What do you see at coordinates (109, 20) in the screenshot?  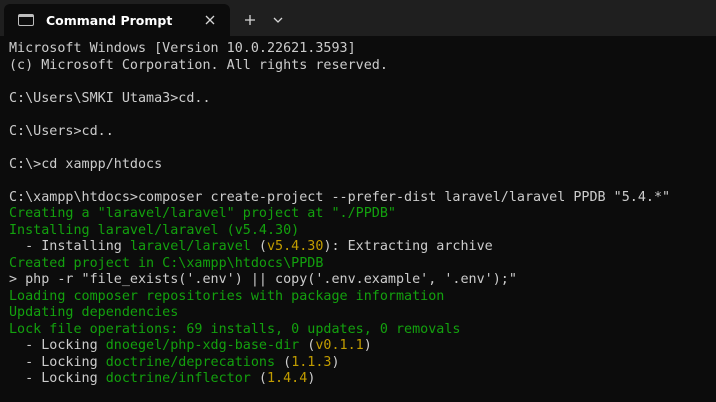 I see `tab-title: Command Prompt` at bounding box center [109, 20].